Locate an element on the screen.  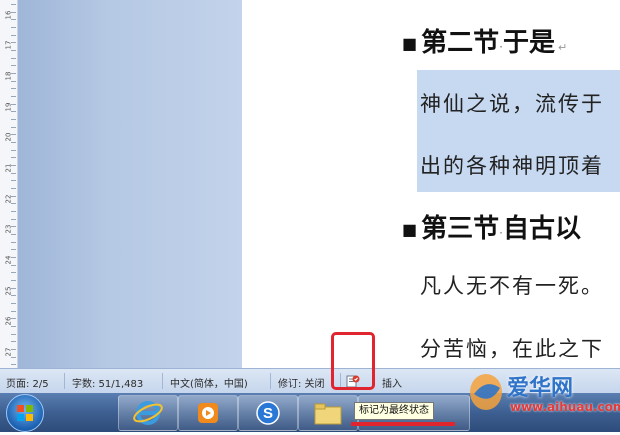
taskbar-media-player is located at coordinates (208, 413).